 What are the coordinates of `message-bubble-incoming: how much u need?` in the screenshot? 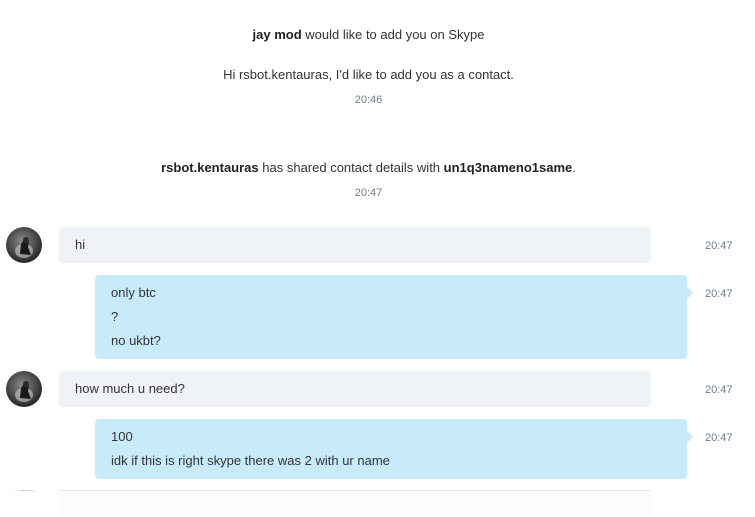 It's located at (355, 389).